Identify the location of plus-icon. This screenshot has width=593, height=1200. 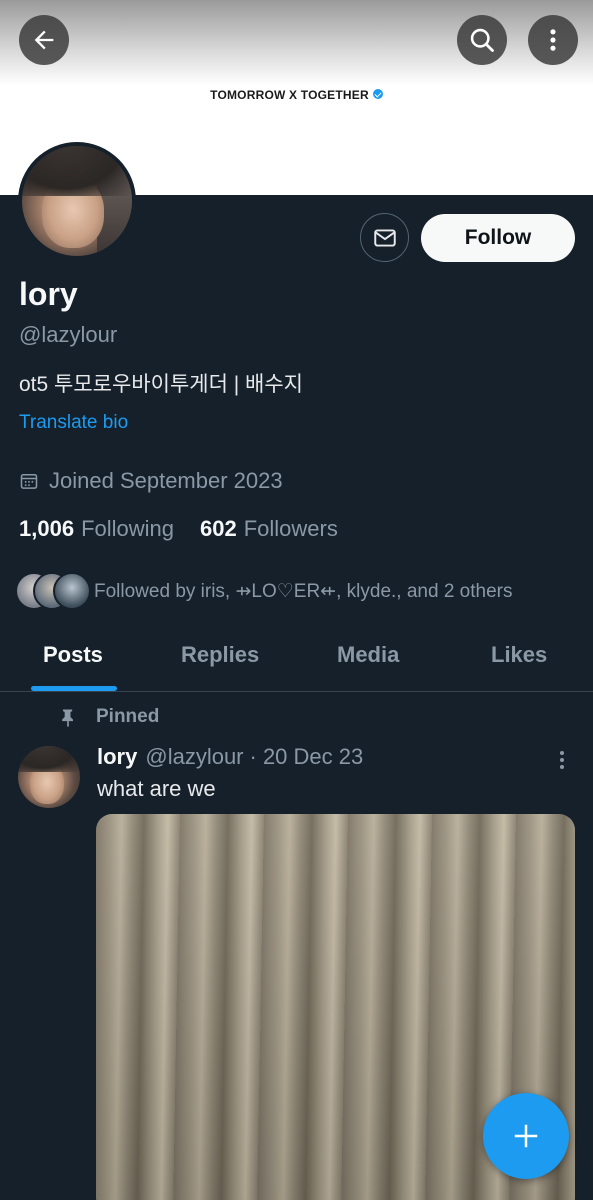
(526, 1136).